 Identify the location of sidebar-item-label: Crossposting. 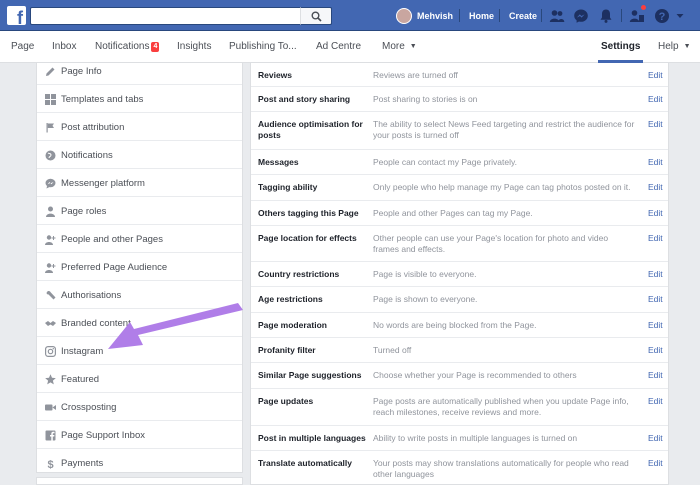
(89, 407).